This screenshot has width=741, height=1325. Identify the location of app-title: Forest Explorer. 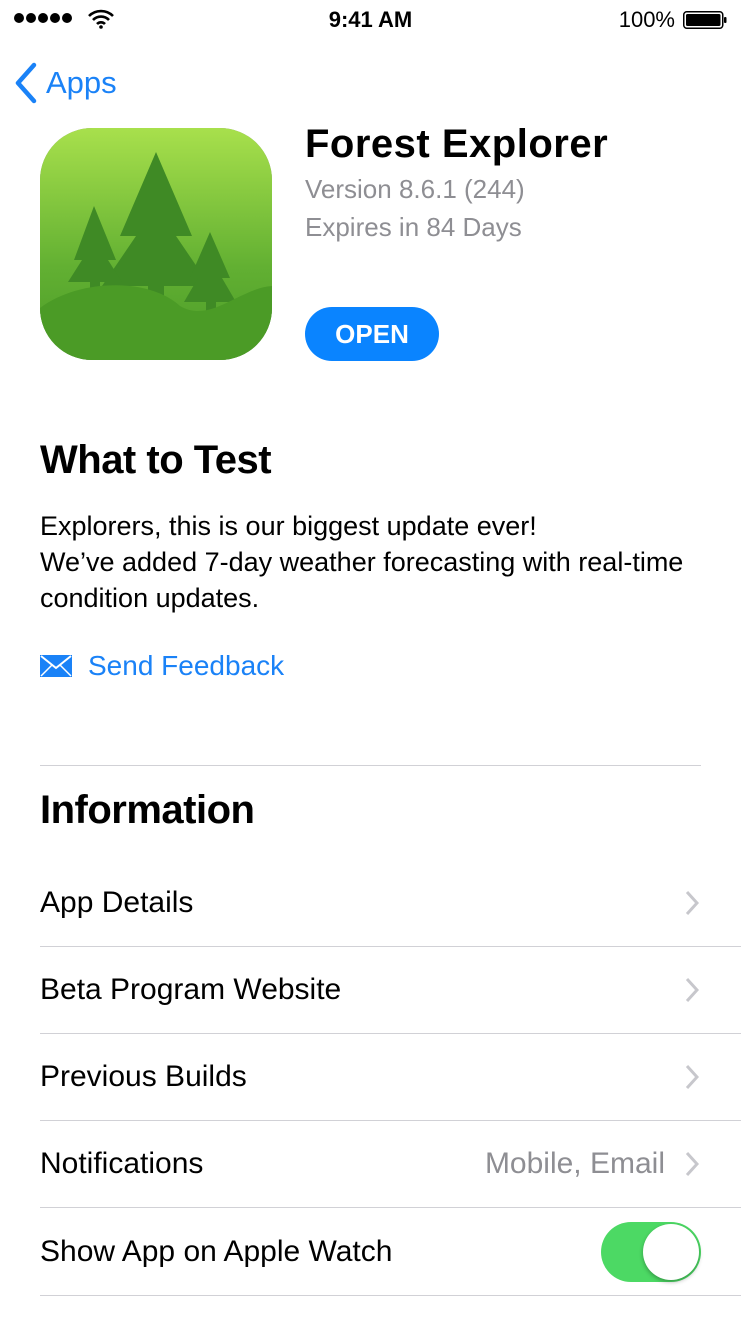
(457, 144).